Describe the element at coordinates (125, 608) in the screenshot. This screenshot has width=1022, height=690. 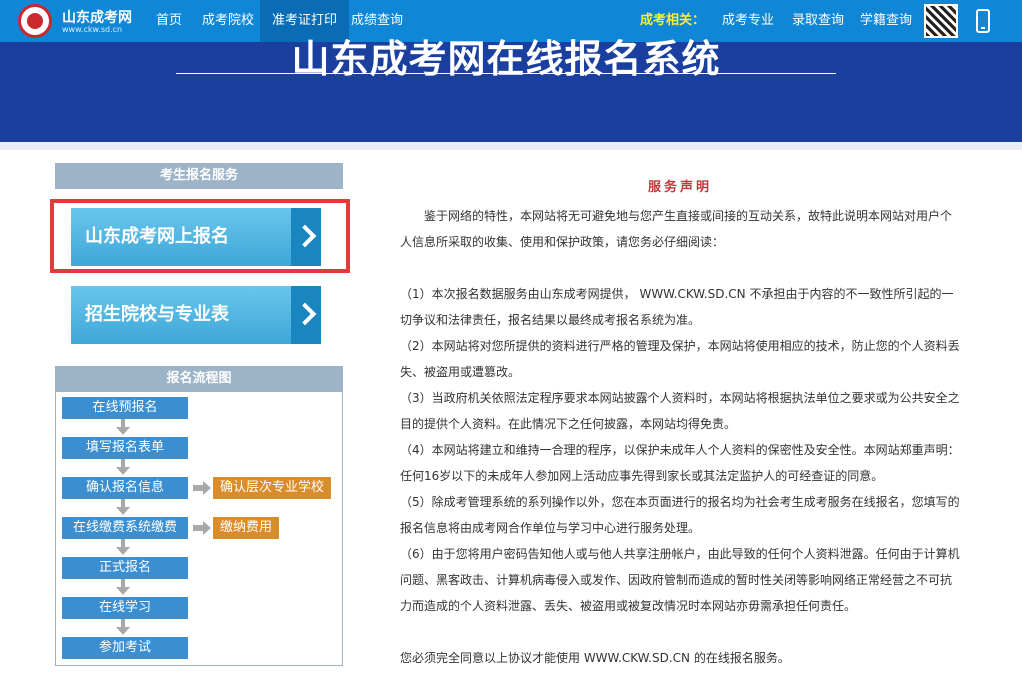
I see `flow-step-online-study: 在线学习` at that location.